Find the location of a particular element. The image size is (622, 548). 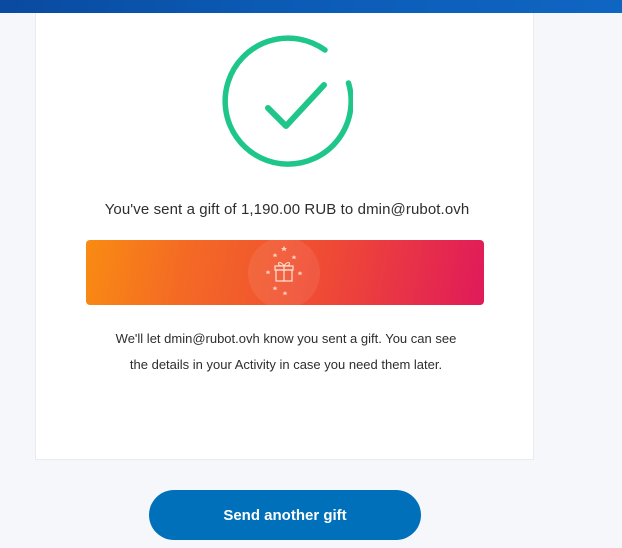

gift-banner is located at coordinates (285, 272).